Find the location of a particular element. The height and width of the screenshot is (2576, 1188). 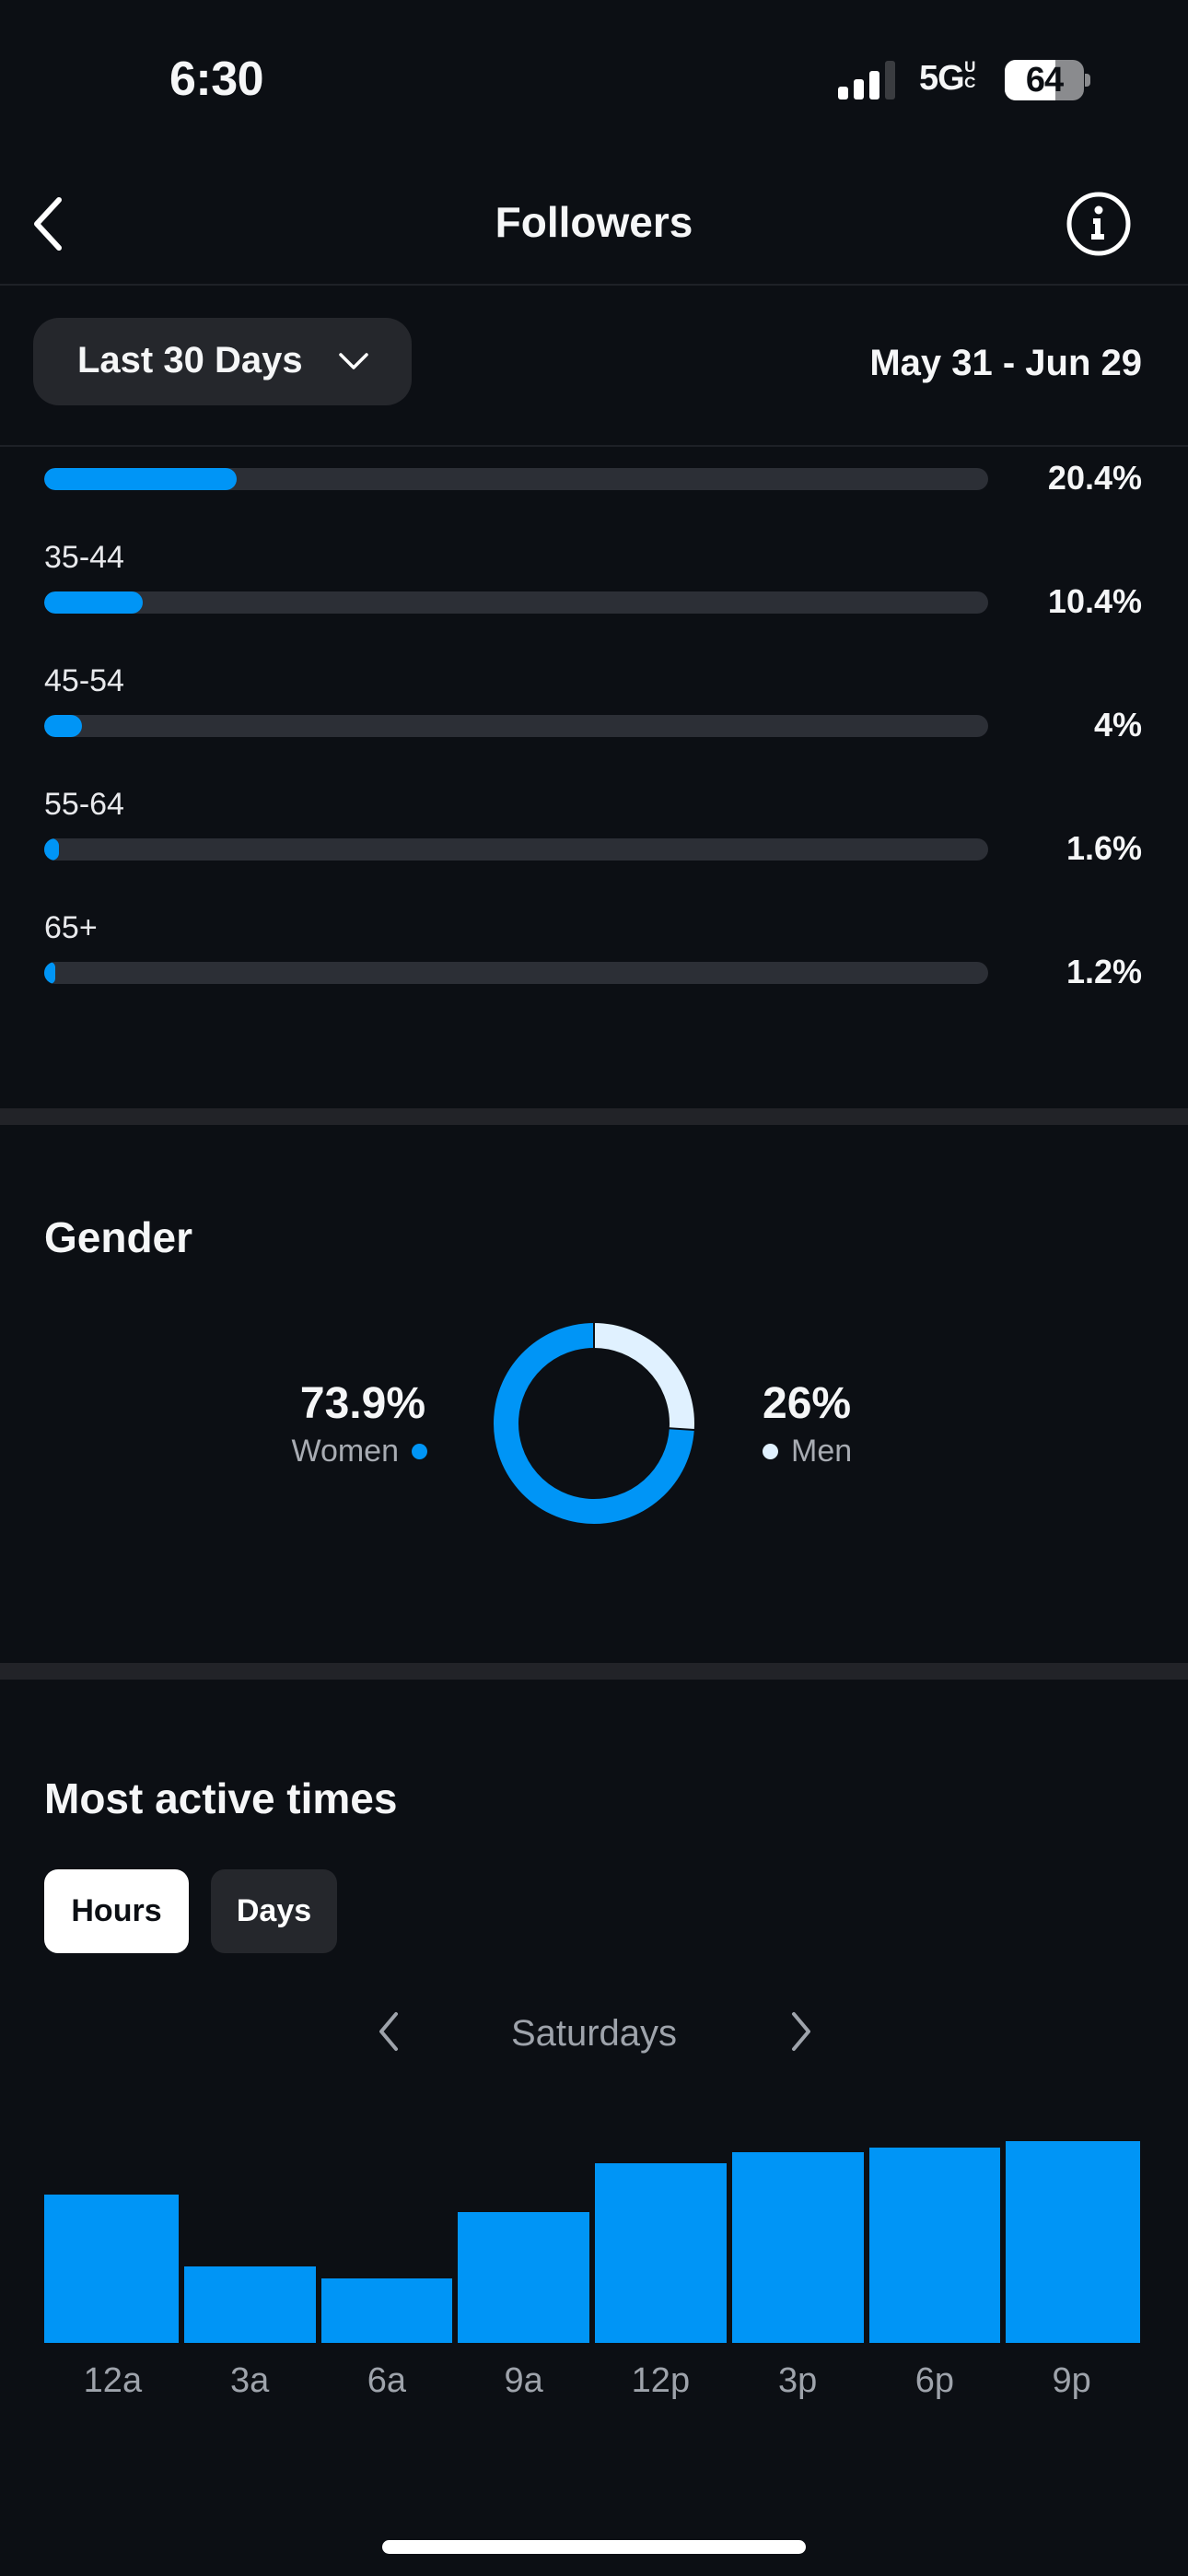

date-range-dropdown-label: Last 30 Days is located at coordinates (190, 360).